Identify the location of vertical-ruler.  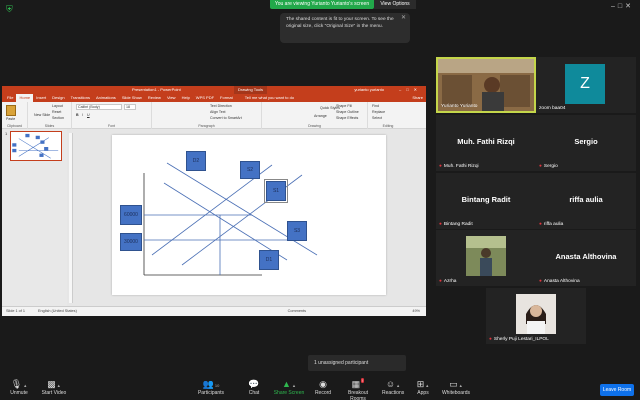
(71, 218).